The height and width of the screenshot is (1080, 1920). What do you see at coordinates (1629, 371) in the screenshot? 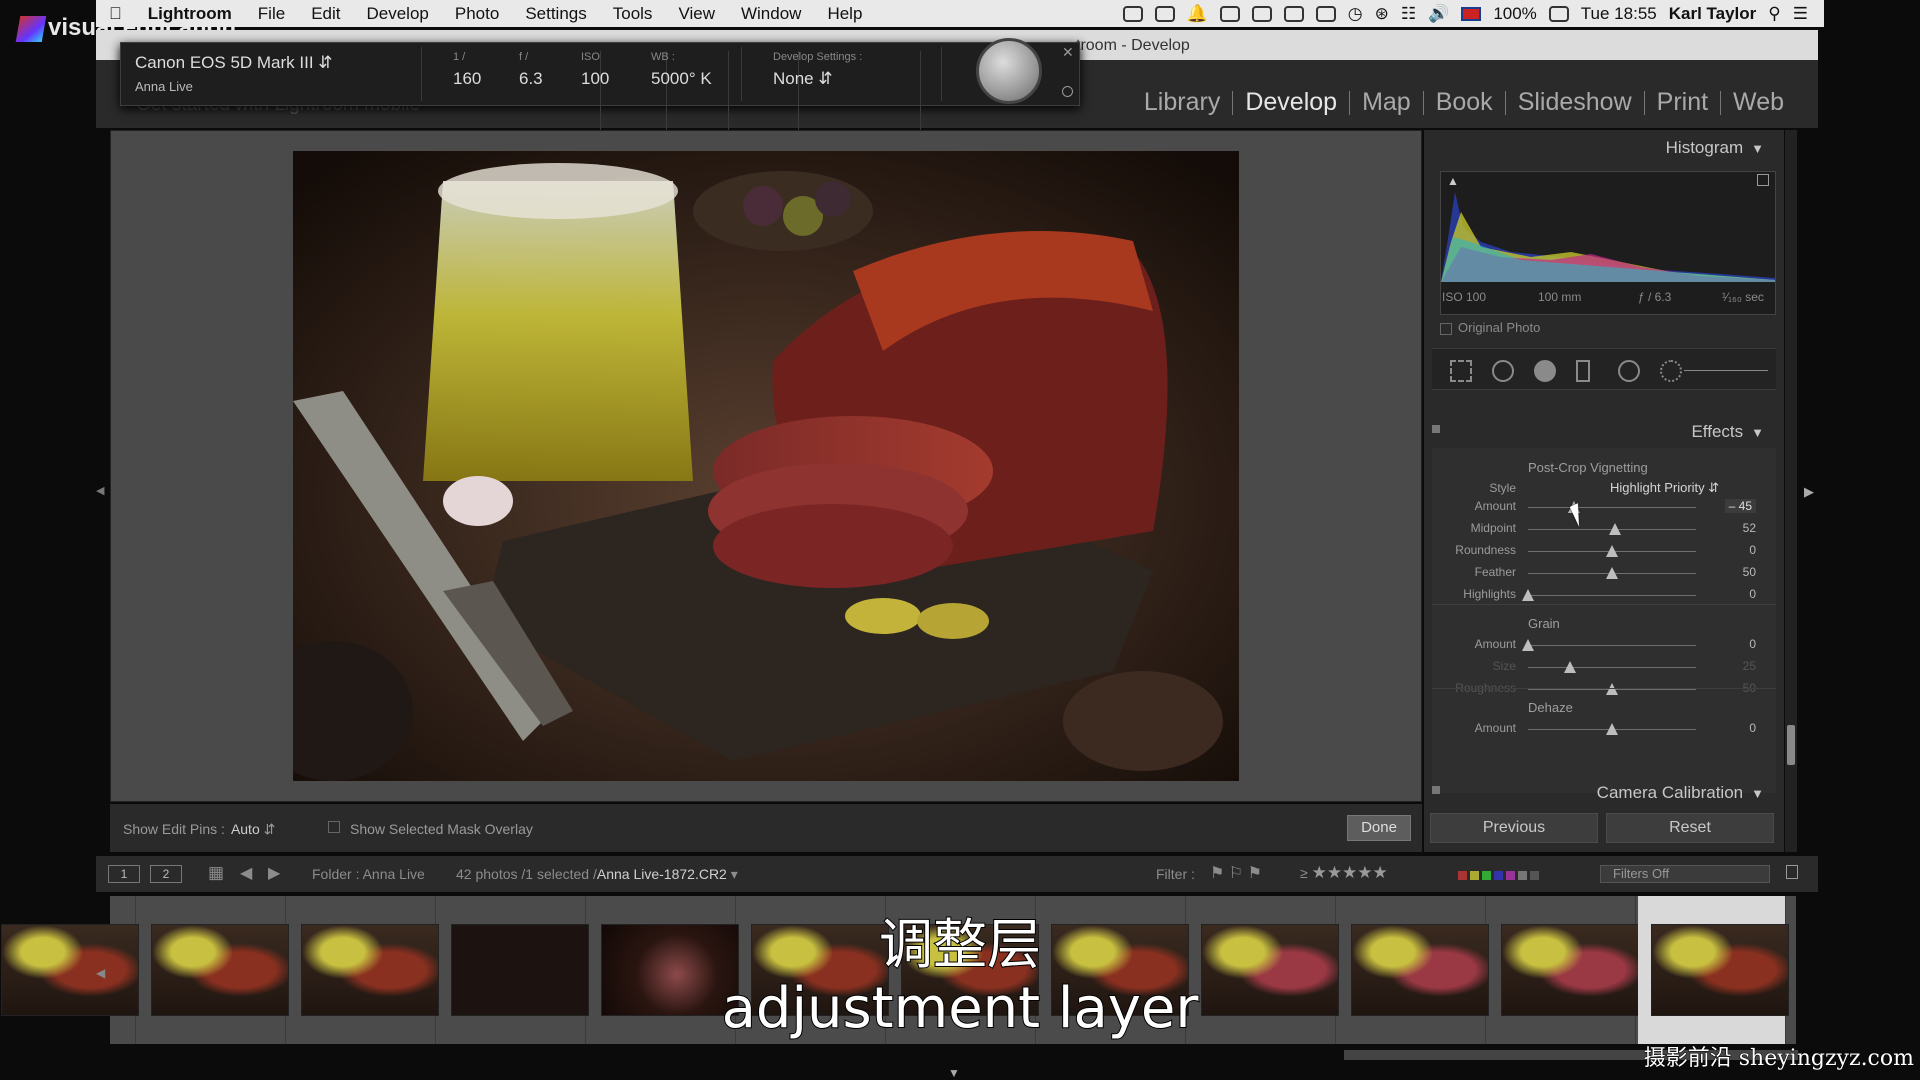
I see `radial-filter-icon` at bounding box center [1629, 371].